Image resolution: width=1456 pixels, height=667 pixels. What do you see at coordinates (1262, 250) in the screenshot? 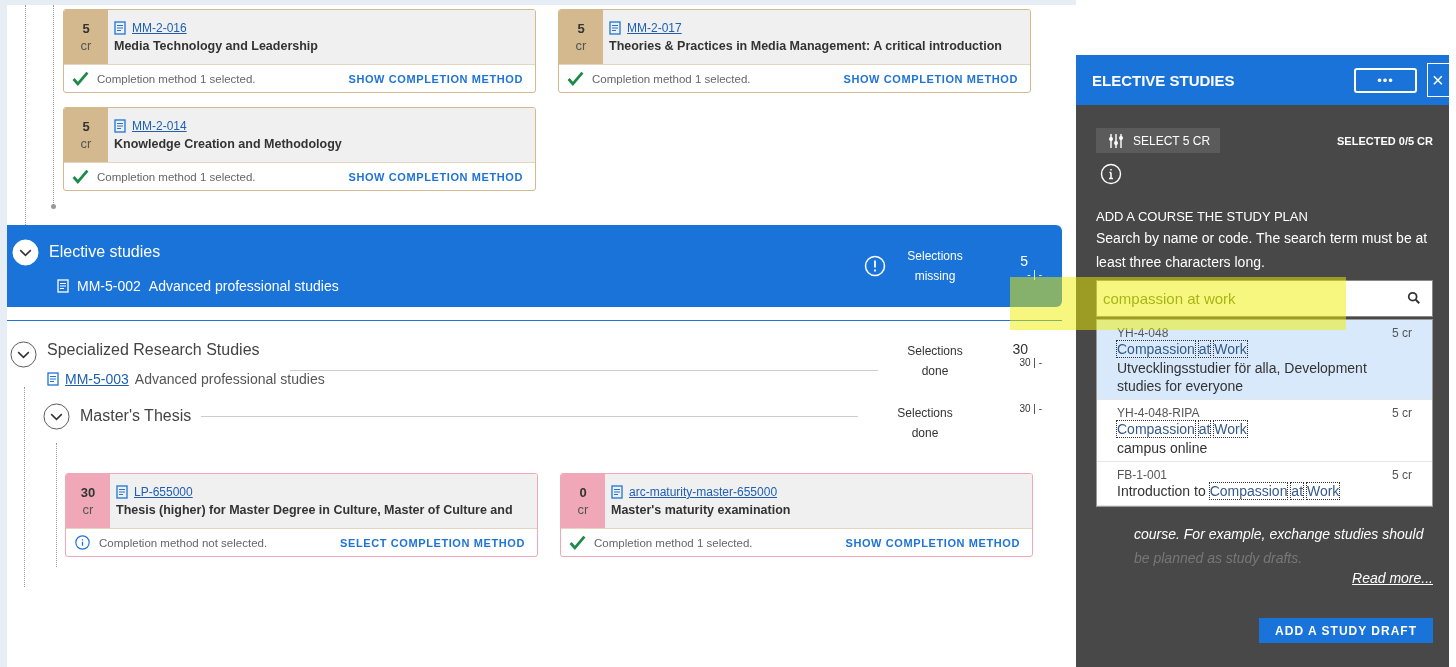
I see `search-instructions: Search by name or code. The search term must be at least three characters long.` at bounding box center [1262, 250].